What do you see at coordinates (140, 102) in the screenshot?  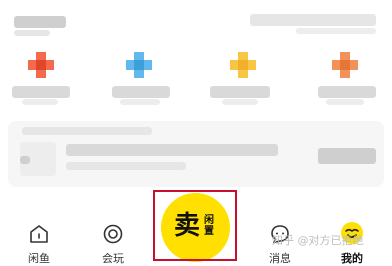 I see `shortcut-label-2-sub` at bounding box center [140, 102].